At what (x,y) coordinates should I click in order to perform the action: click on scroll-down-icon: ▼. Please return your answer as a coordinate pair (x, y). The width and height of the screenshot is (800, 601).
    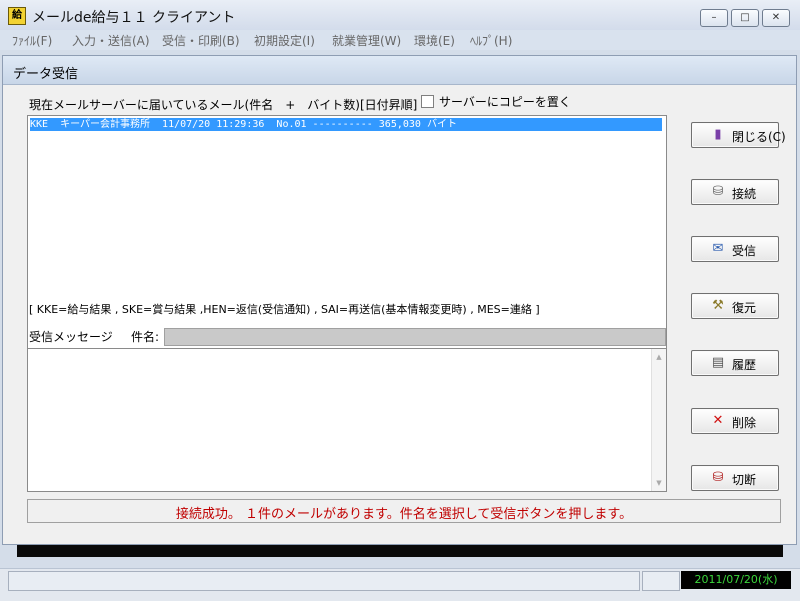
    Looking at the image, I should click on (659, 483).